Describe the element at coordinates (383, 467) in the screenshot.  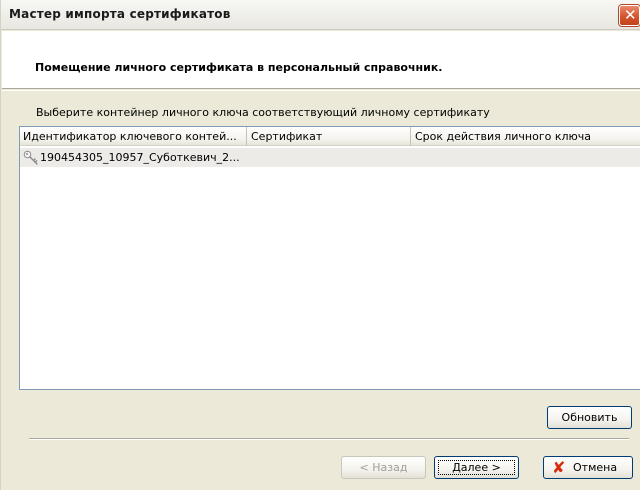
I see `back-button: < Назад` at that location.